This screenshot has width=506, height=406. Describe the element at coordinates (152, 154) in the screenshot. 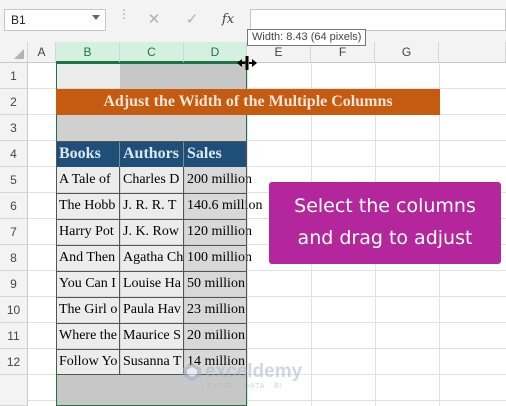

I see `table-header-authors: Authors` at that location.